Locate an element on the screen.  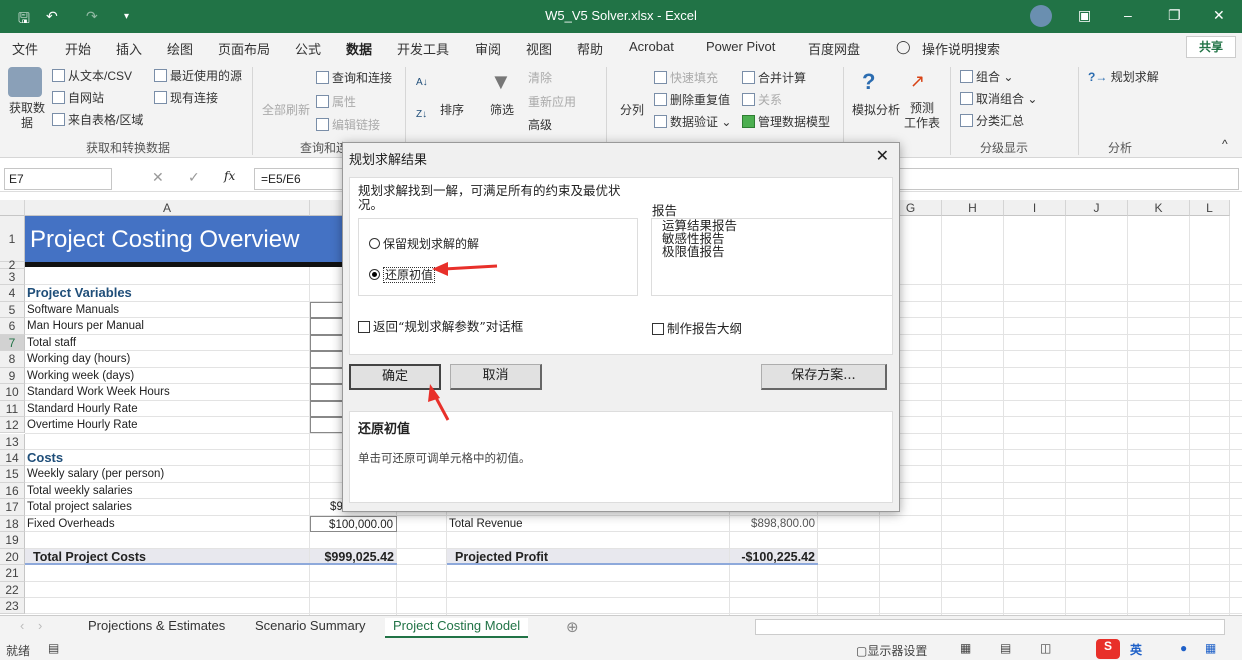
arrow-to-ok-button is located at coordinates (439, 402).